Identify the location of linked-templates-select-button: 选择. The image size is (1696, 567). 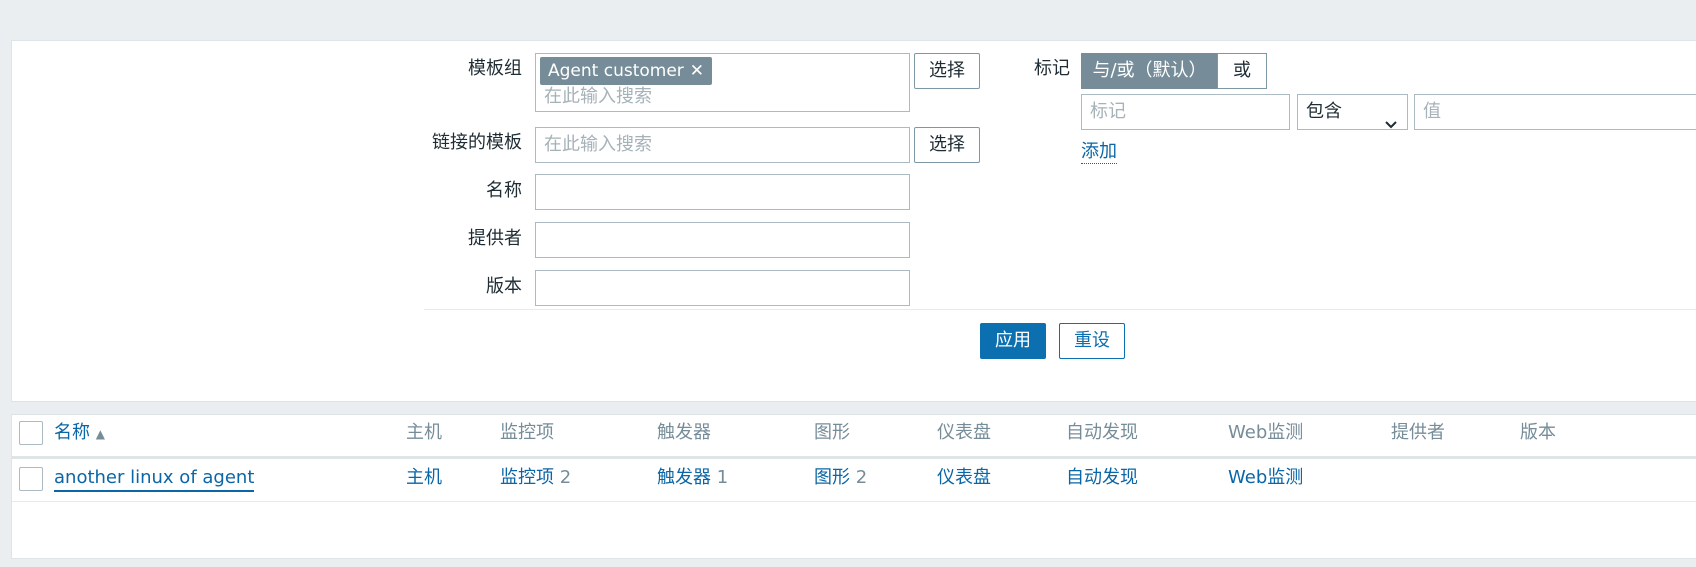
(947, 145).